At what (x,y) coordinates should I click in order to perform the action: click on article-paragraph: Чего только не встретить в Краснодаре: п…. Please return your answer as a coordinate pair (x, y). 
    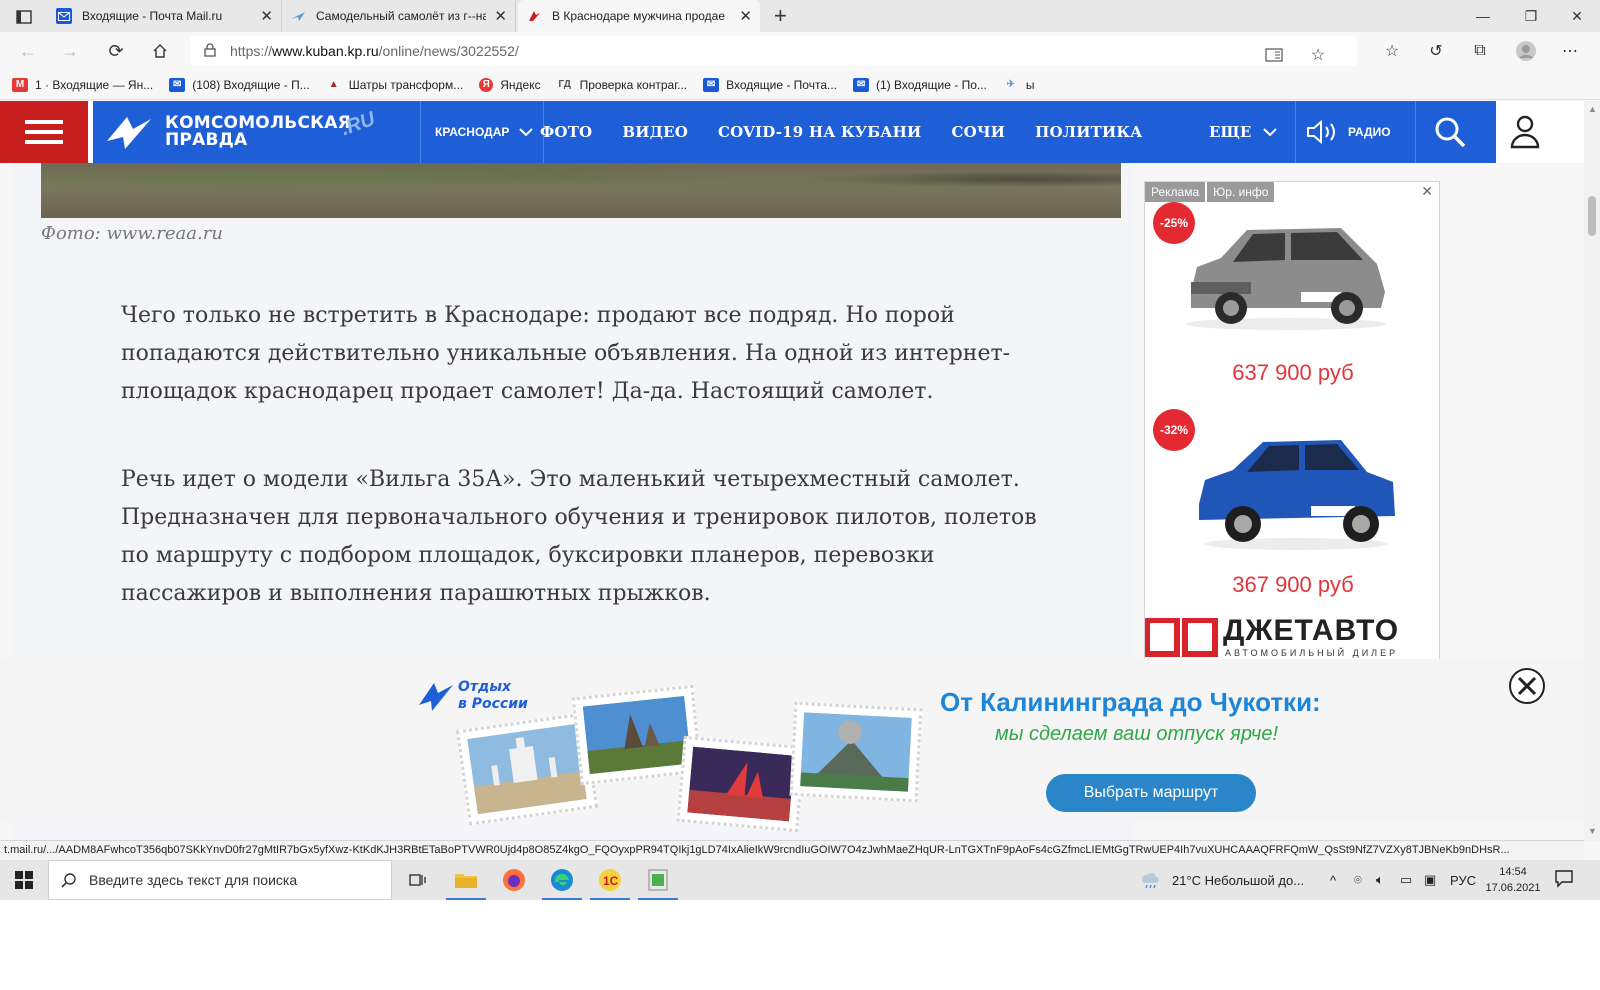
    Looking at the image, I should click on (566, 353).